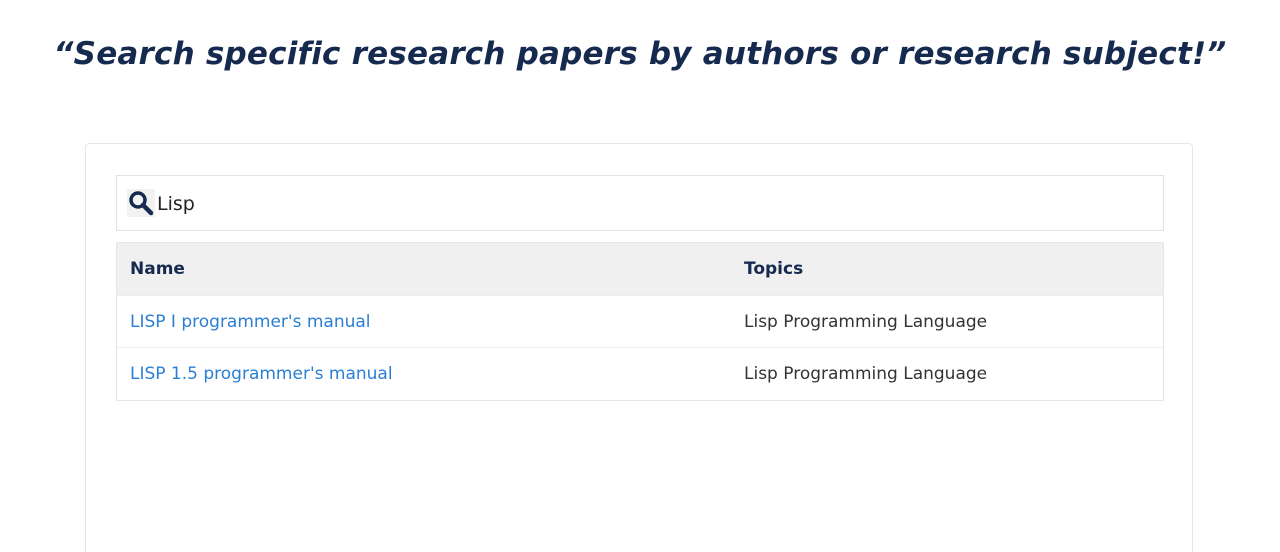  I want to click on name-cell: LISP I programmer's manual, so click(430, 322).